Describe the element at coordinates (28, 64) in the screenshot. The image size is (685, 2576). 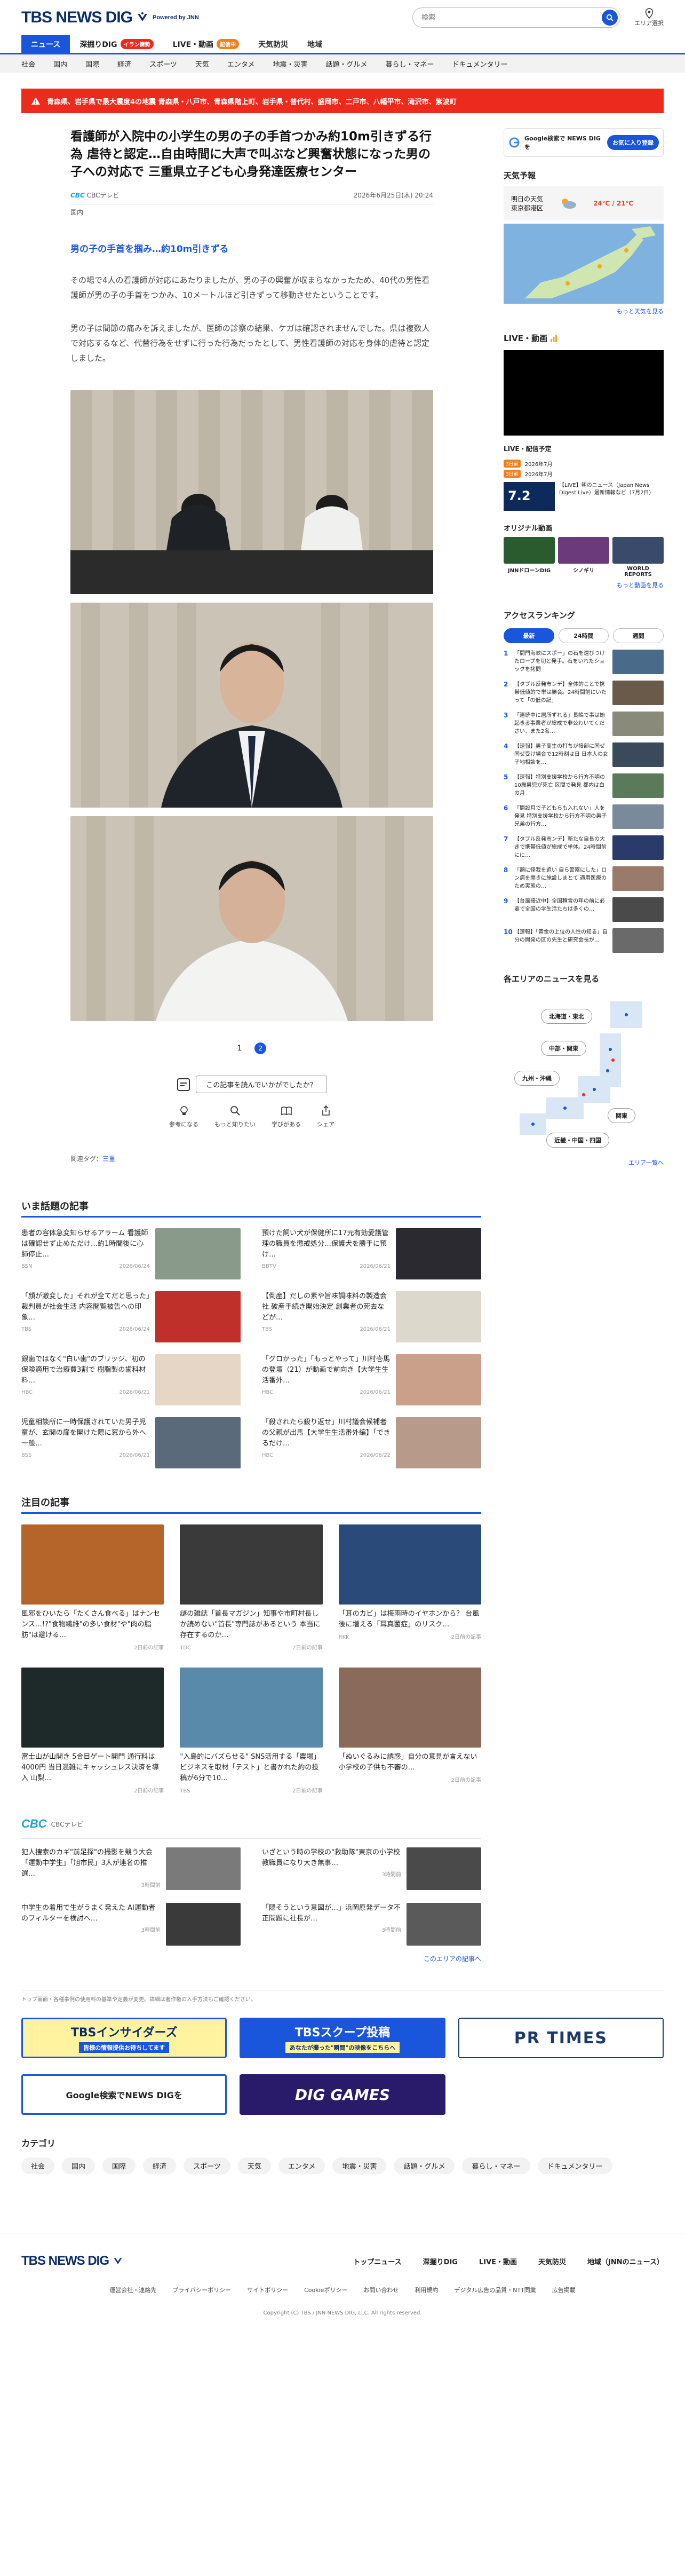
I see `subnav-item: 社会` at that location.